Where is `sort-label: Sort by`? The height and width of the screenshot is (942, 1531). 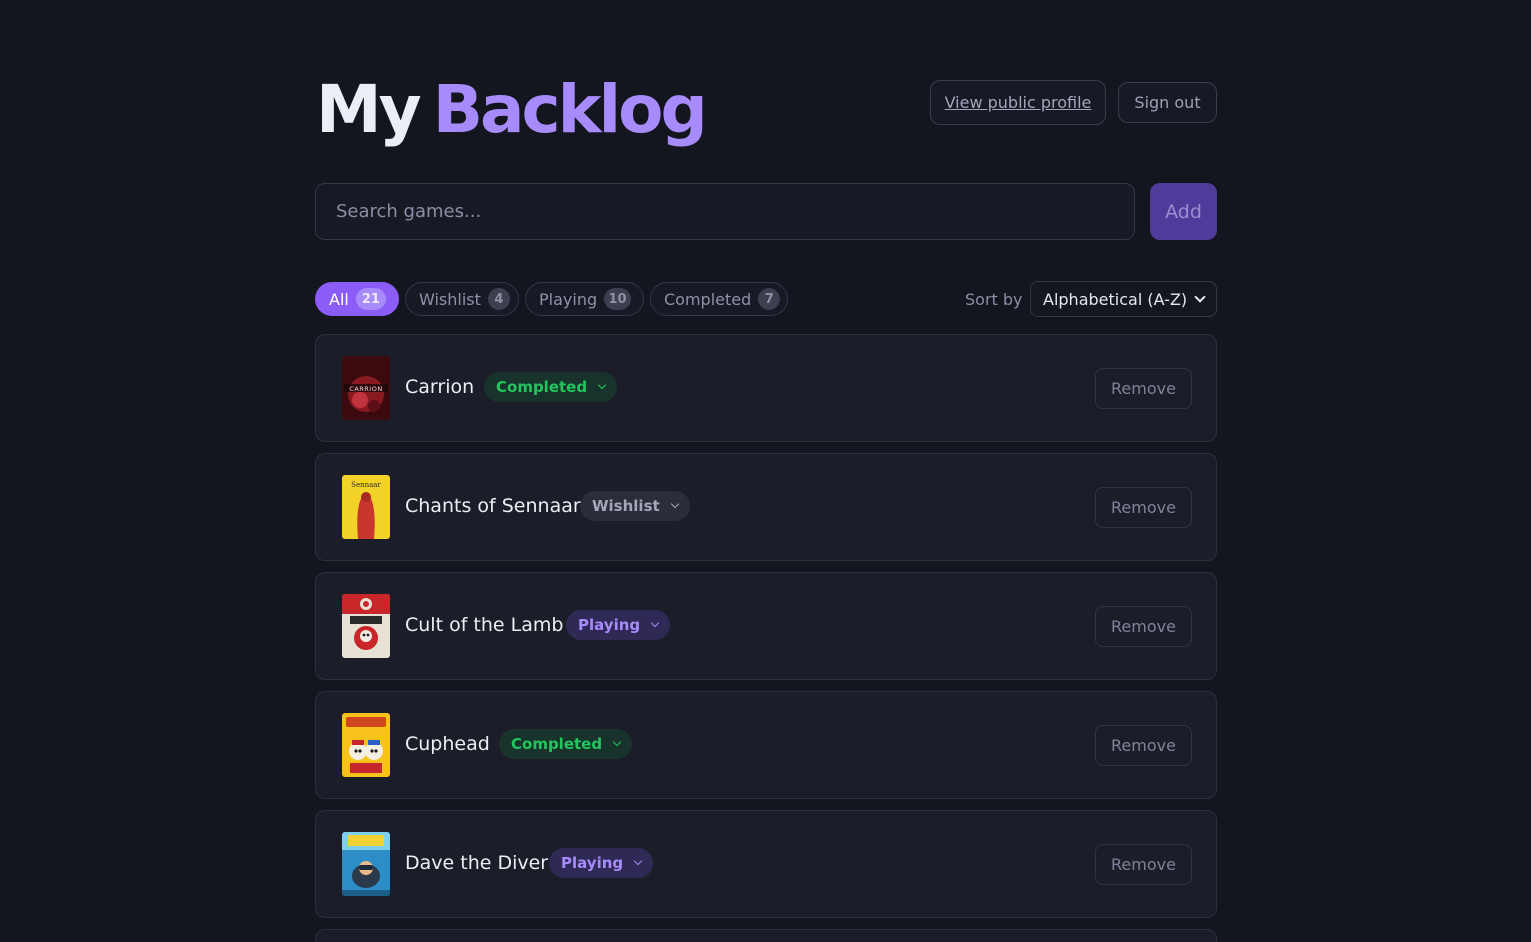 sort-label: Sort by is located at coordinates (994, 299).